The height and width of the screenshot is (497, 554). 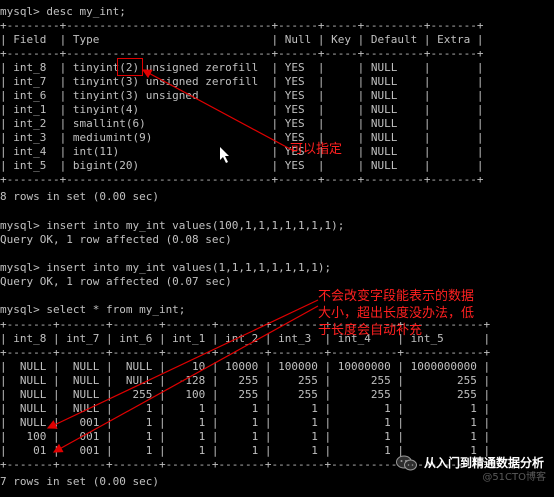 What do you see at coordinates (406, 463) in the screenshot?
I see `wechat-icon` at bounding box center [406, 463].